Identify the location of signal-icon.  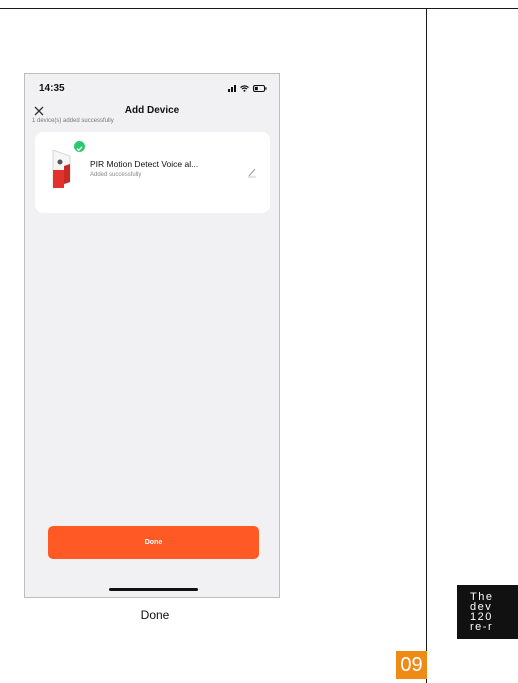
(232, 88).